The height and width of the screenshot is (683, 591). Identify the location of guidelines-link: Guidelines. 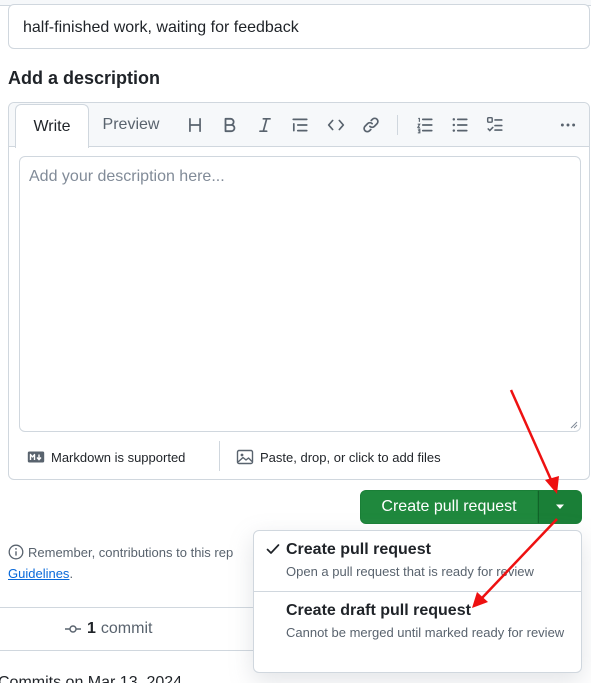
(38, 573).